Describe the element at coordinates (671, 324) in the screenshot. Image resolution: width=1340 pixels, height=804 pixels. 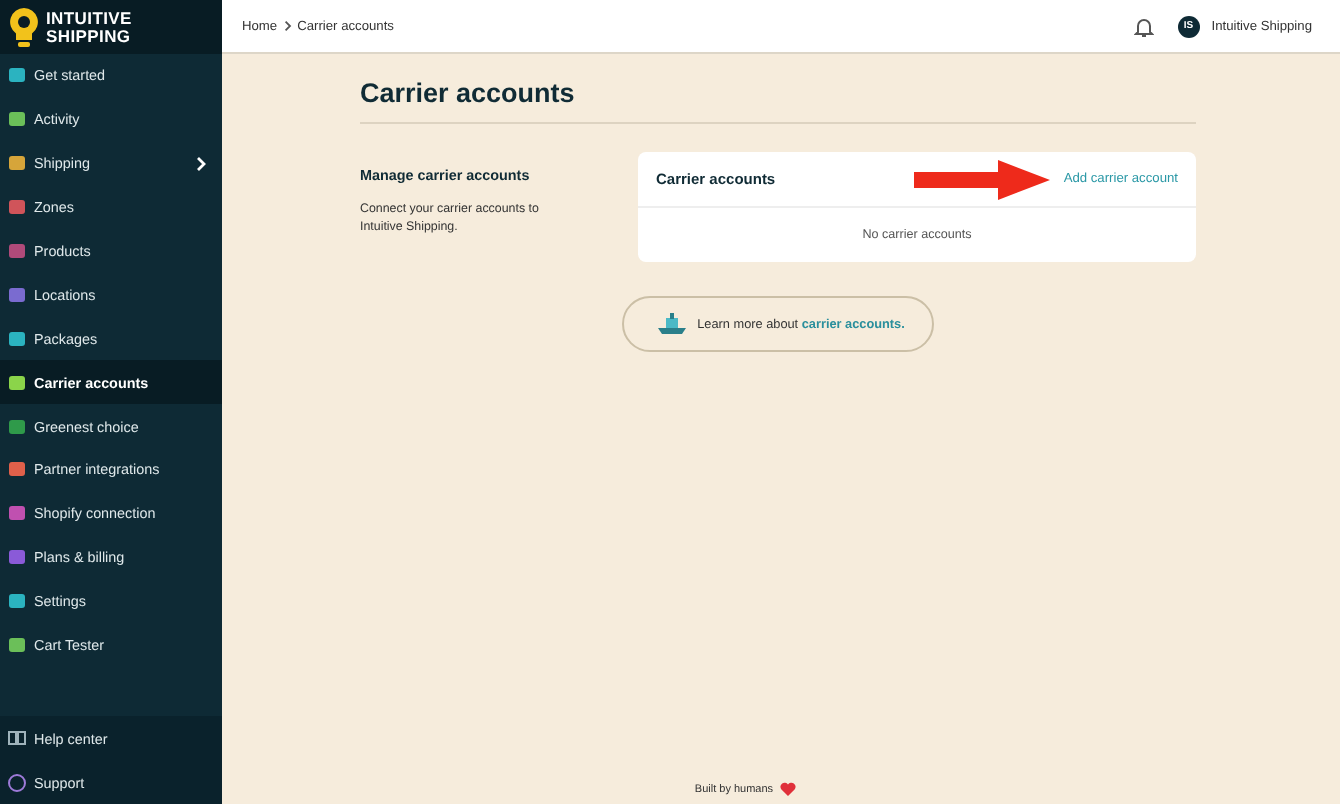
I see `ship-icon` at that location.